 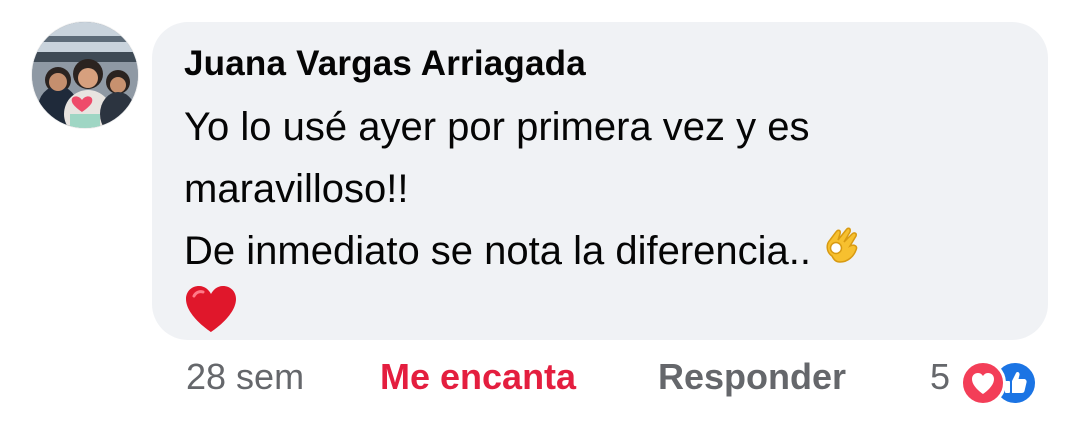 I want to click on comment-line: De inmediato se nota la diferencia.., so click(x=604, y=252).